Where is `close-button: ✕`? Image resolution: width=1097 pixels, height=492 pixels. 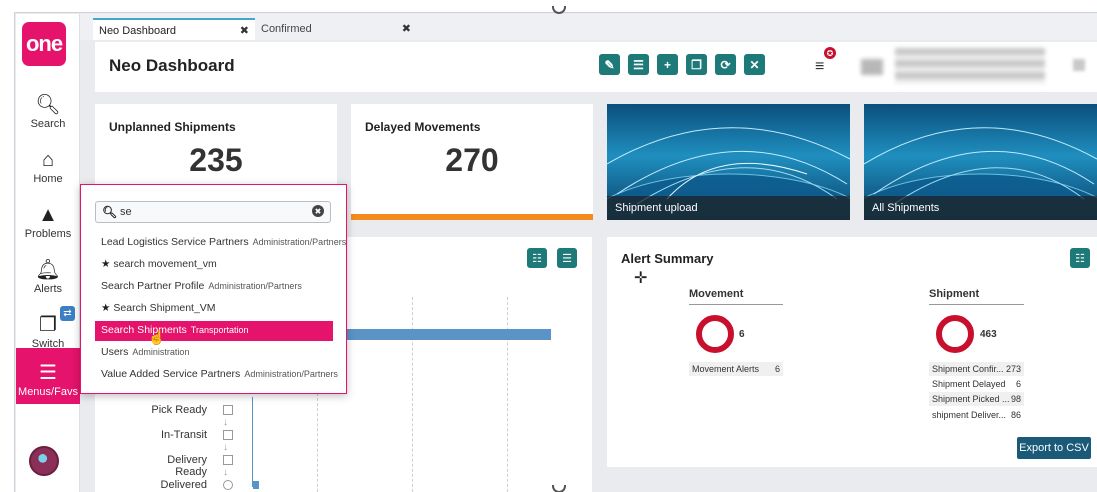 close-button: ✕ is located at coordinates (754, 64).